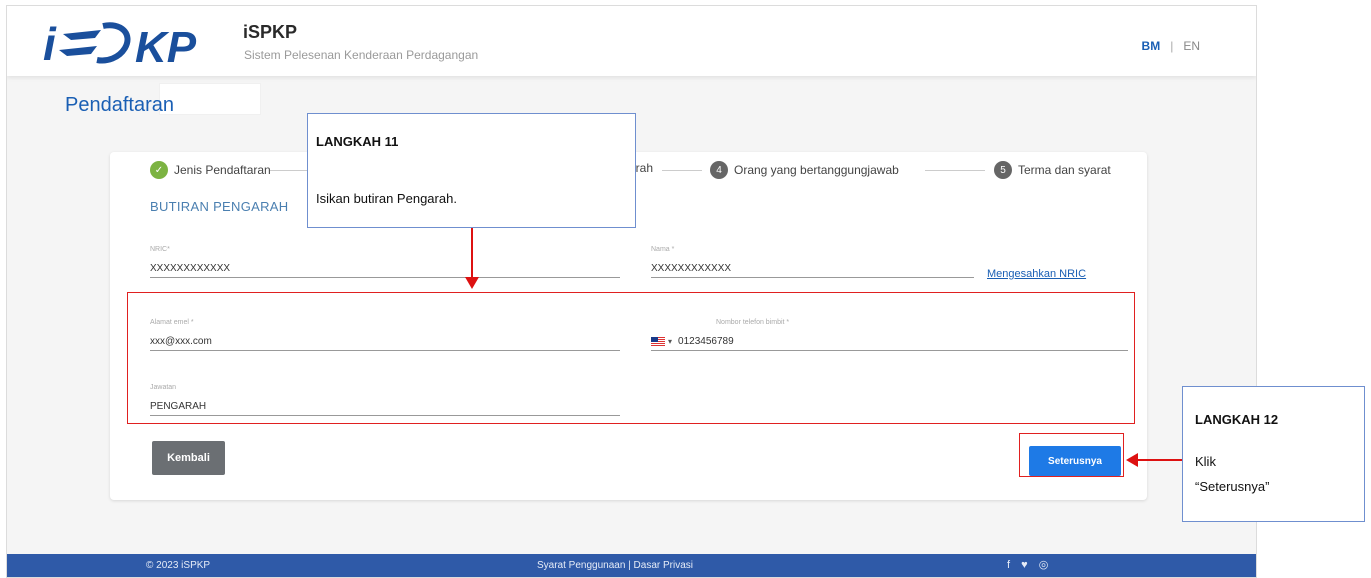 The height and width of the screenshot is (578, 1371). I want to click on footer-links: Syarat Penggunaan | Dasar Privasi, so click(615, 565).